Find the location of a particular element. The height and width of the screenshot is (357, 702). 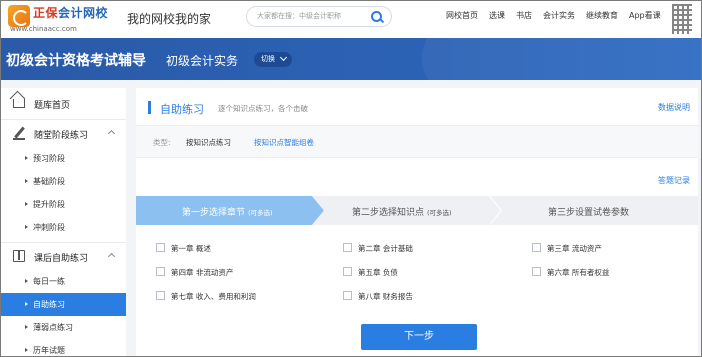

step-progress: 第一步选择章节 (可多选) 第二步选择知识点 (可多选) 第三步设置试卷参数 is located at coordinates (417, 210).